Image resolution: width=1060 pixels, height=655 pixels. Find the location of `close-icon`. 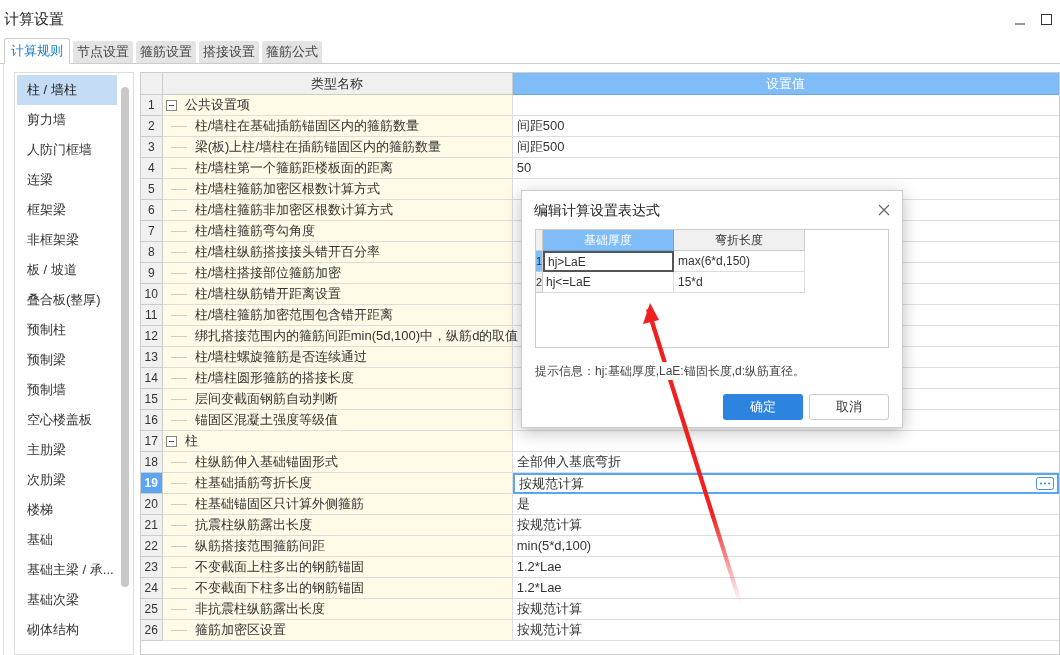

close-icon is located at coordinates (884, 210).